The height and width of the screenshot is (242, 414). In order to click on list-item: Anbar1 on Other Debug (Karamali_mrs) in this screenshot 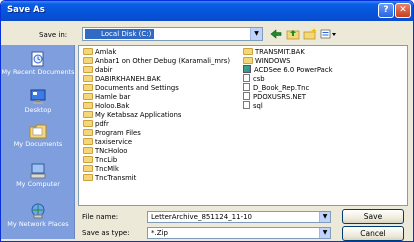, I will do `click(156, 61)`.